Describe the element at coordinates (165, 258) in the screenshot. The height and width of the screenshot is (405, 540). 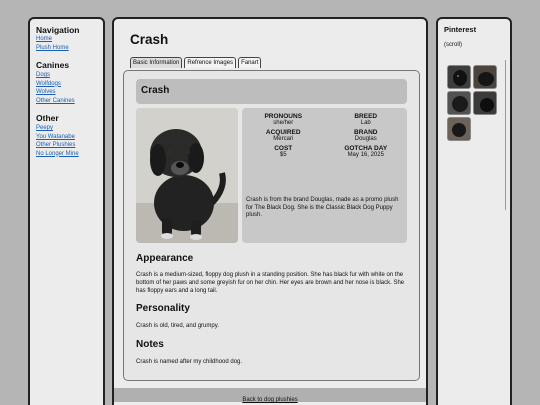
I see `appearance-heading: Appearance` at that location.